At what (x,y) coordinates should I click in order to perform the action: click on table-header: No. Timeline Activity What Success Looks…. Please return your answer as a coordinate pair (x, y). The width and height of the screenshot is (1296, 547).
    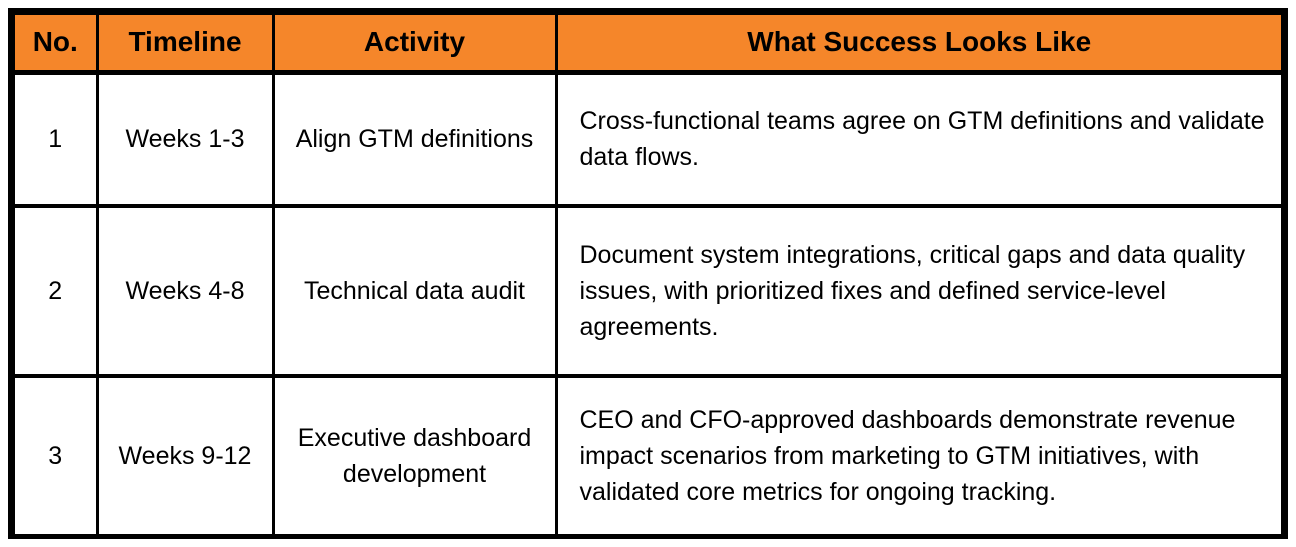
    Looking at the image, I should click on (648, 45).